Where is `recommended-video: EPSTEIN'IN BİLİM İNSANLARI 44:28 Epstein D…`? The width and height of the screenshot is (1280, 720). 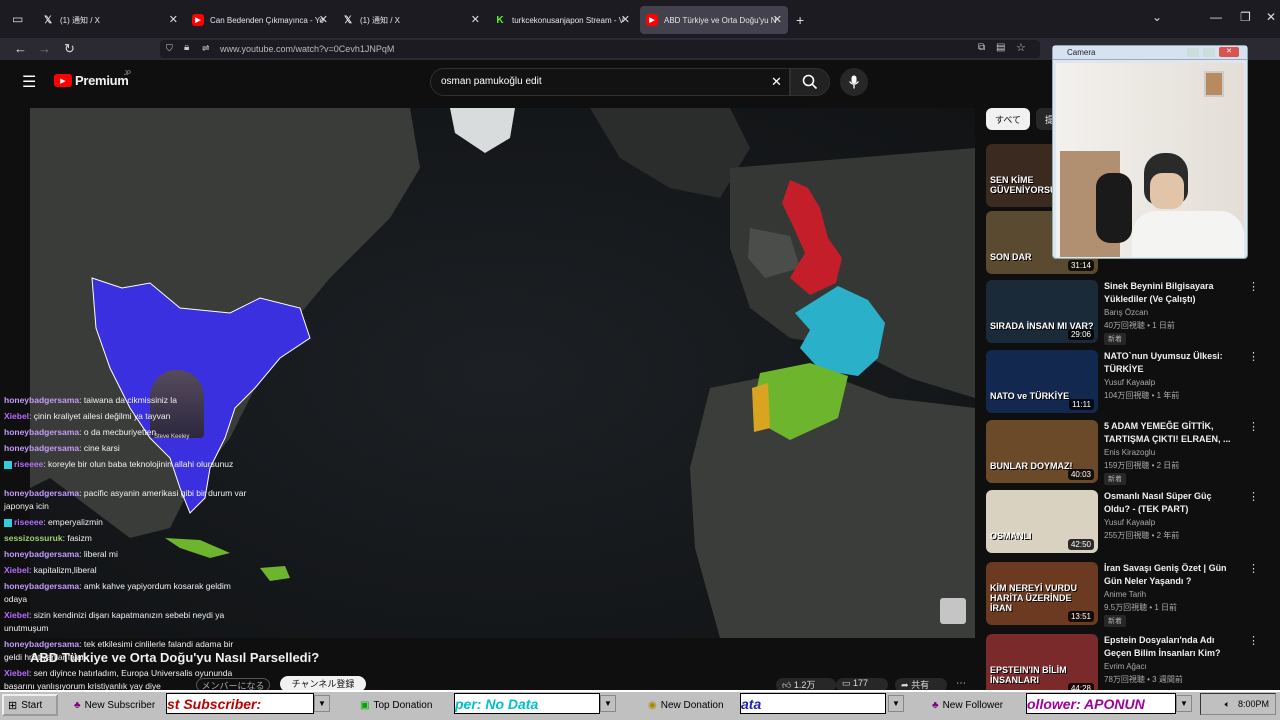 recommended-video: EPSTEIN'IN BİLİM İNSANLARI 44:28 Epstein D… is located at coordinates (1122, 666).